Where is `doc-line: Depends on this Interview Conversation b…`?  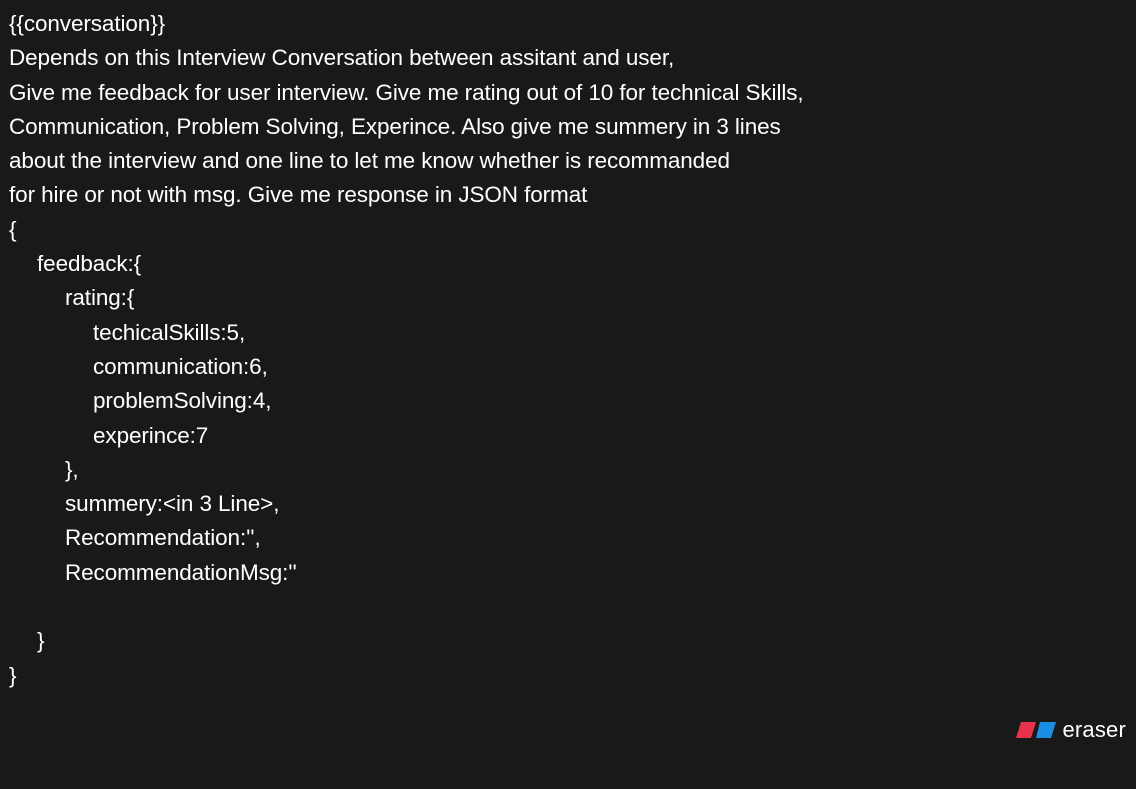
doc-line: Depends on this Interview Conversation b… is located at coordinates (342, 58).